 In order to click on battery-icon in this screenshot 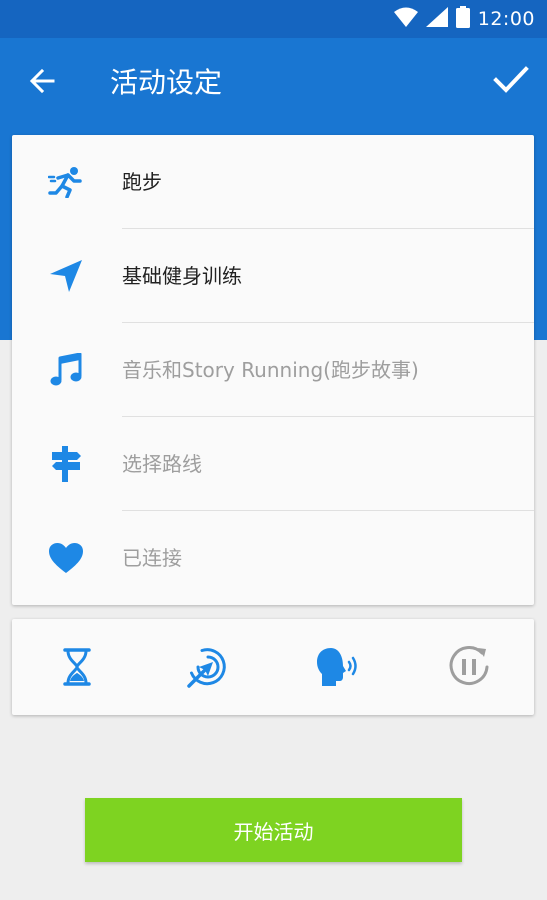, I will do `click(462, 19)`.